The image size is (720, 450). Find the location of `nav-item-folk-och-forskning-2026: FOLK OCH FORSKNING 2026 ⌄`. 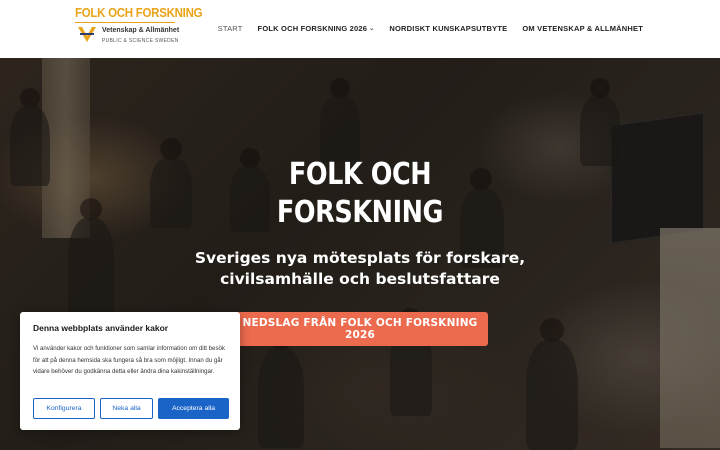

nav-item-folk-och-forskning-2026: FOLK OCH FORSKNING 2026 ⌄ is located at coordinates (316, 28).